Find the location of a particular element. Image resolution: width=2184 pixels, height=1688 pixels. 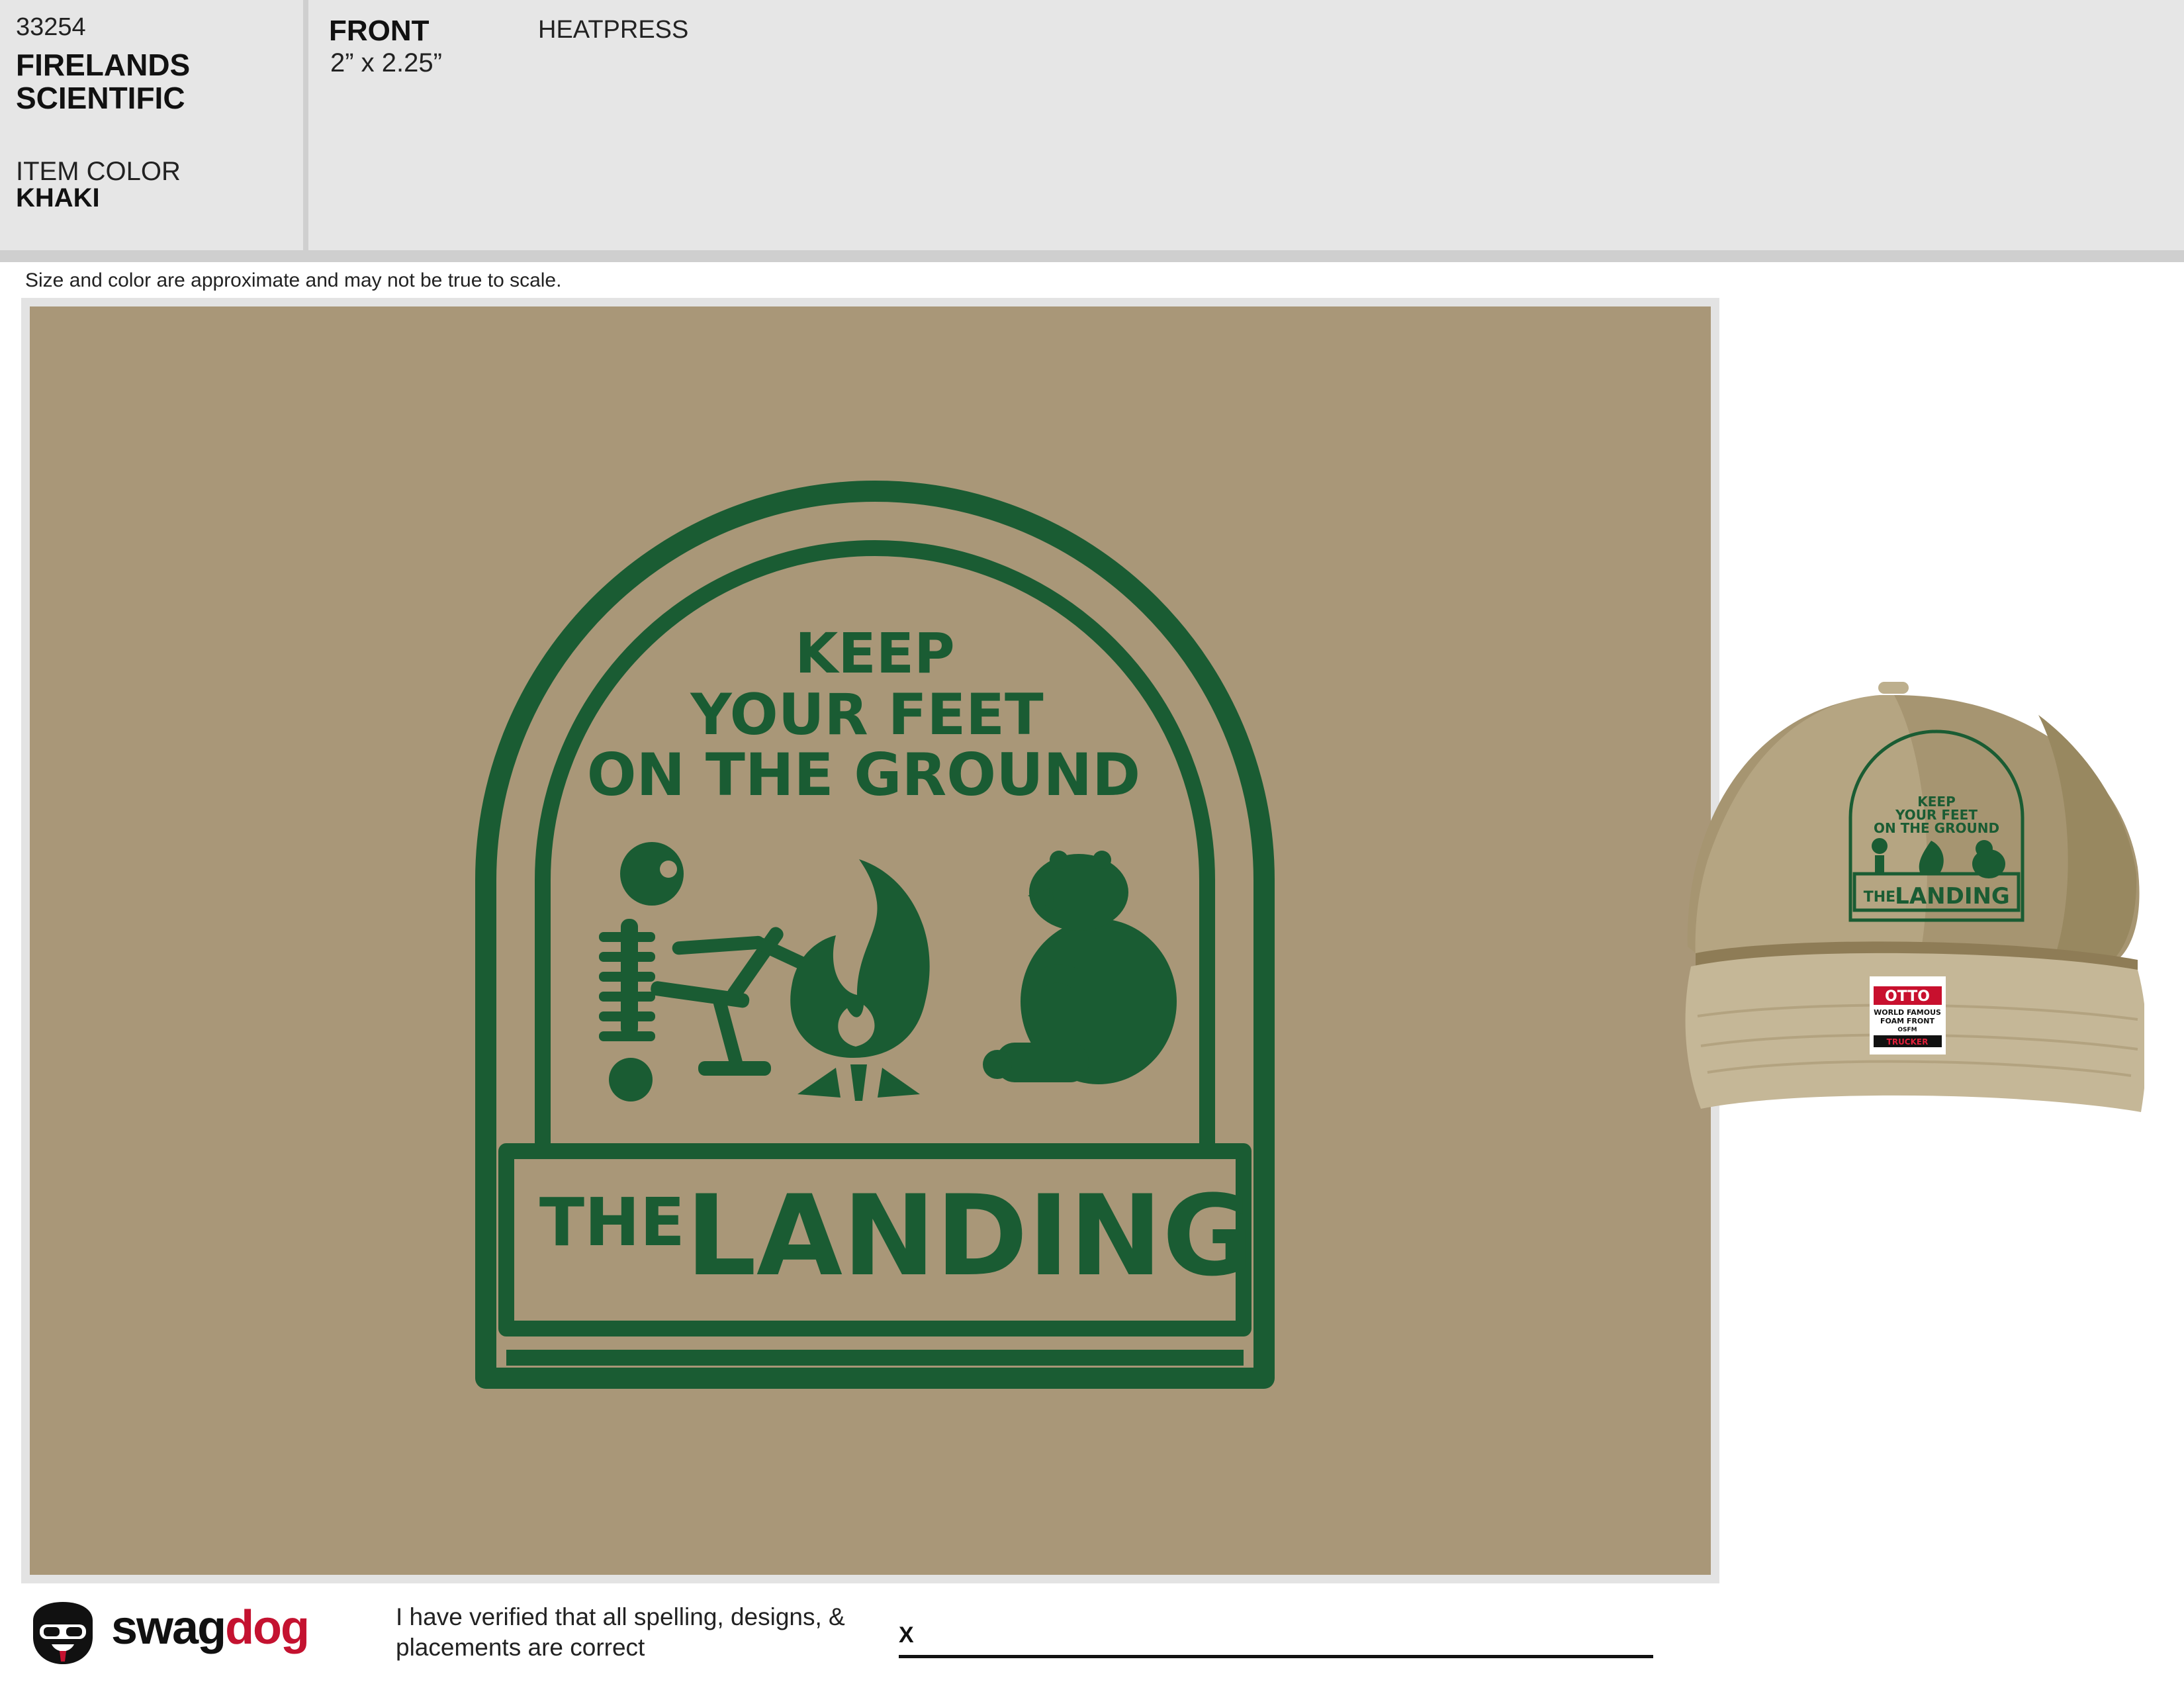

swagdog-wordmark: swagdog is located at coordinates (210, 1628).